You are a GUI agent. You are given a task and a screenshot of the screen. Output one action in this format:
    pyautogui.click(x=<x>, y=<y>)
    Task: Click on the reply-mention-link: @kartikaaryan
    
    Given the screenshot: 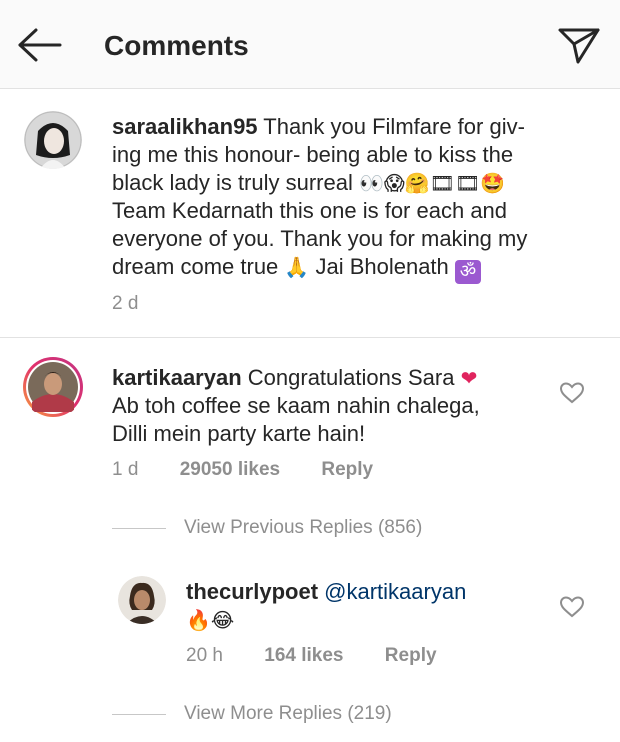 What is the action you would take?
    pyautogui.click(x=395, y=591)
    